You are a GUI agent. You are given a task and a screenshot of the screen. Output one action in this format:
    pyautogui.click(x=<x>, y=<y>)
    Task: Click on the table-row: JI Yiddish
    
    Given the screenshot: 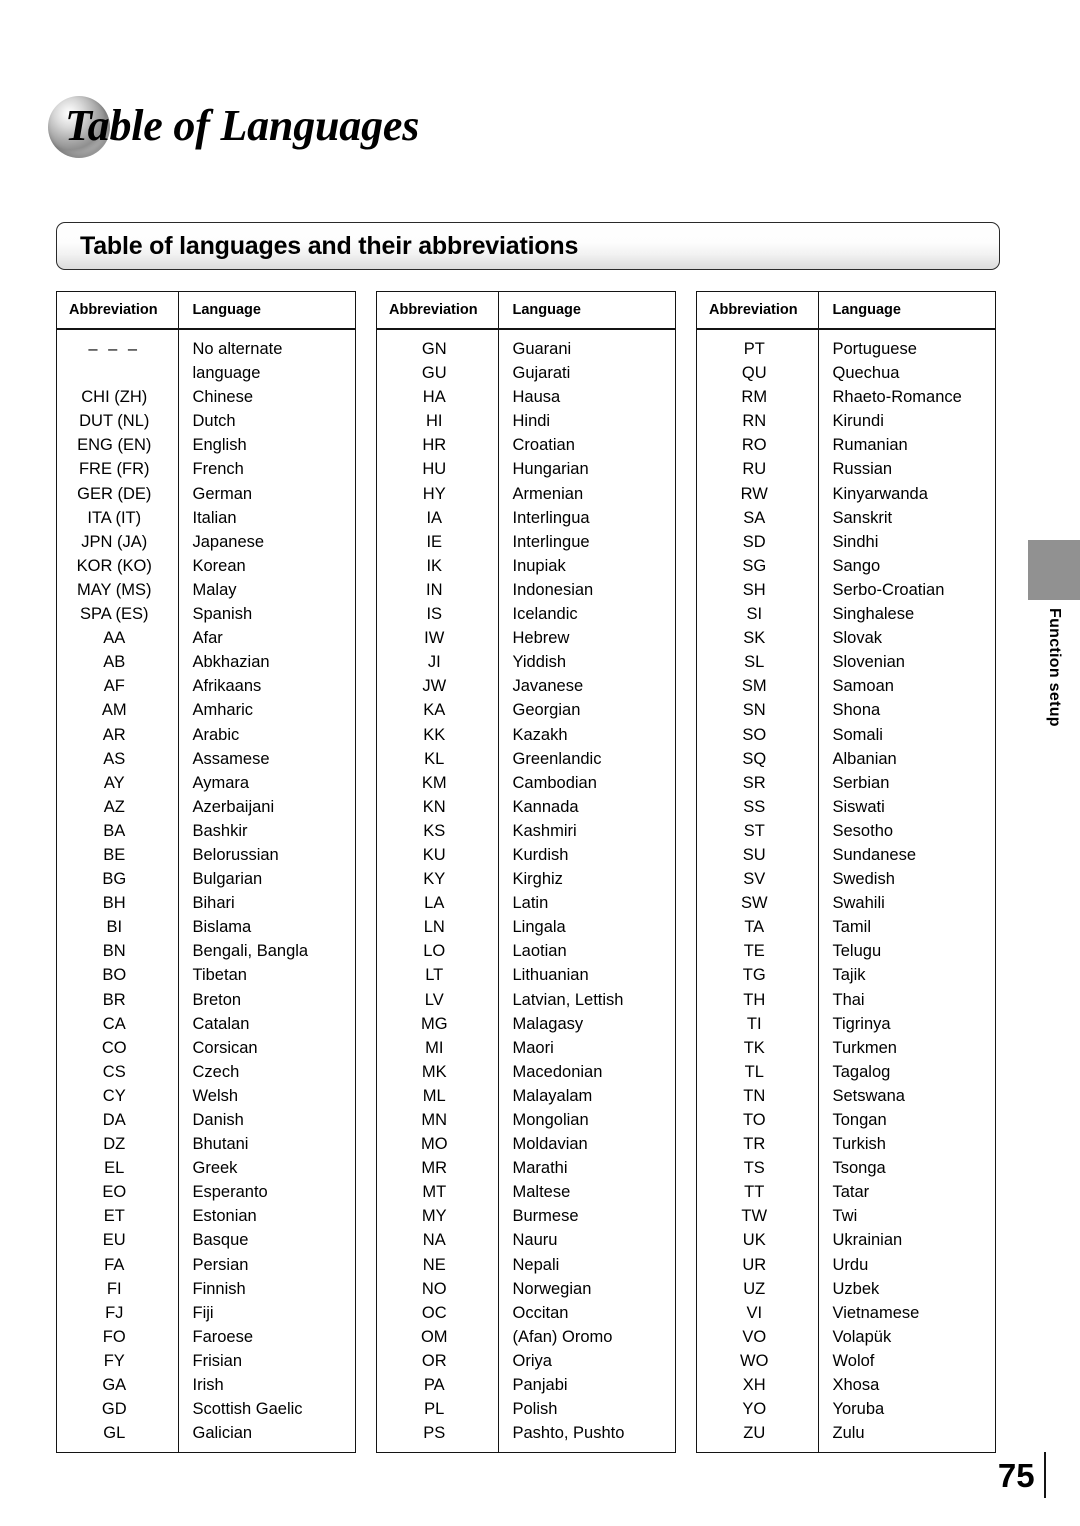 What is the action you would take?
    pyautogui.click(x=526, y=662)
    